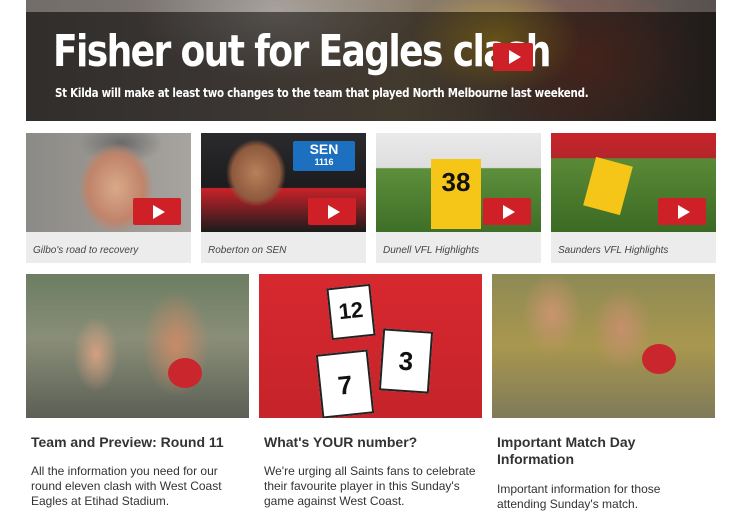 The width and height of the screenshot is (741, 512). Describe the element at coordinates (324, 149) in the screenshot. I see `sen-logo-text: SEN` at that location.